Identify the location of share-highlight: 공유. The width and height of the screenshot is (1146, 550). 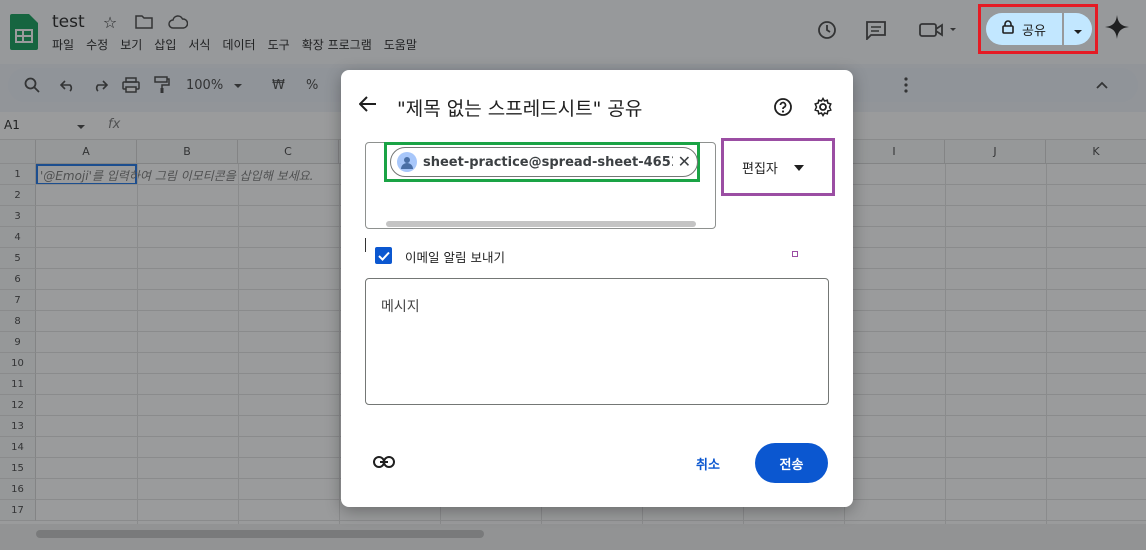
(1038, 29).